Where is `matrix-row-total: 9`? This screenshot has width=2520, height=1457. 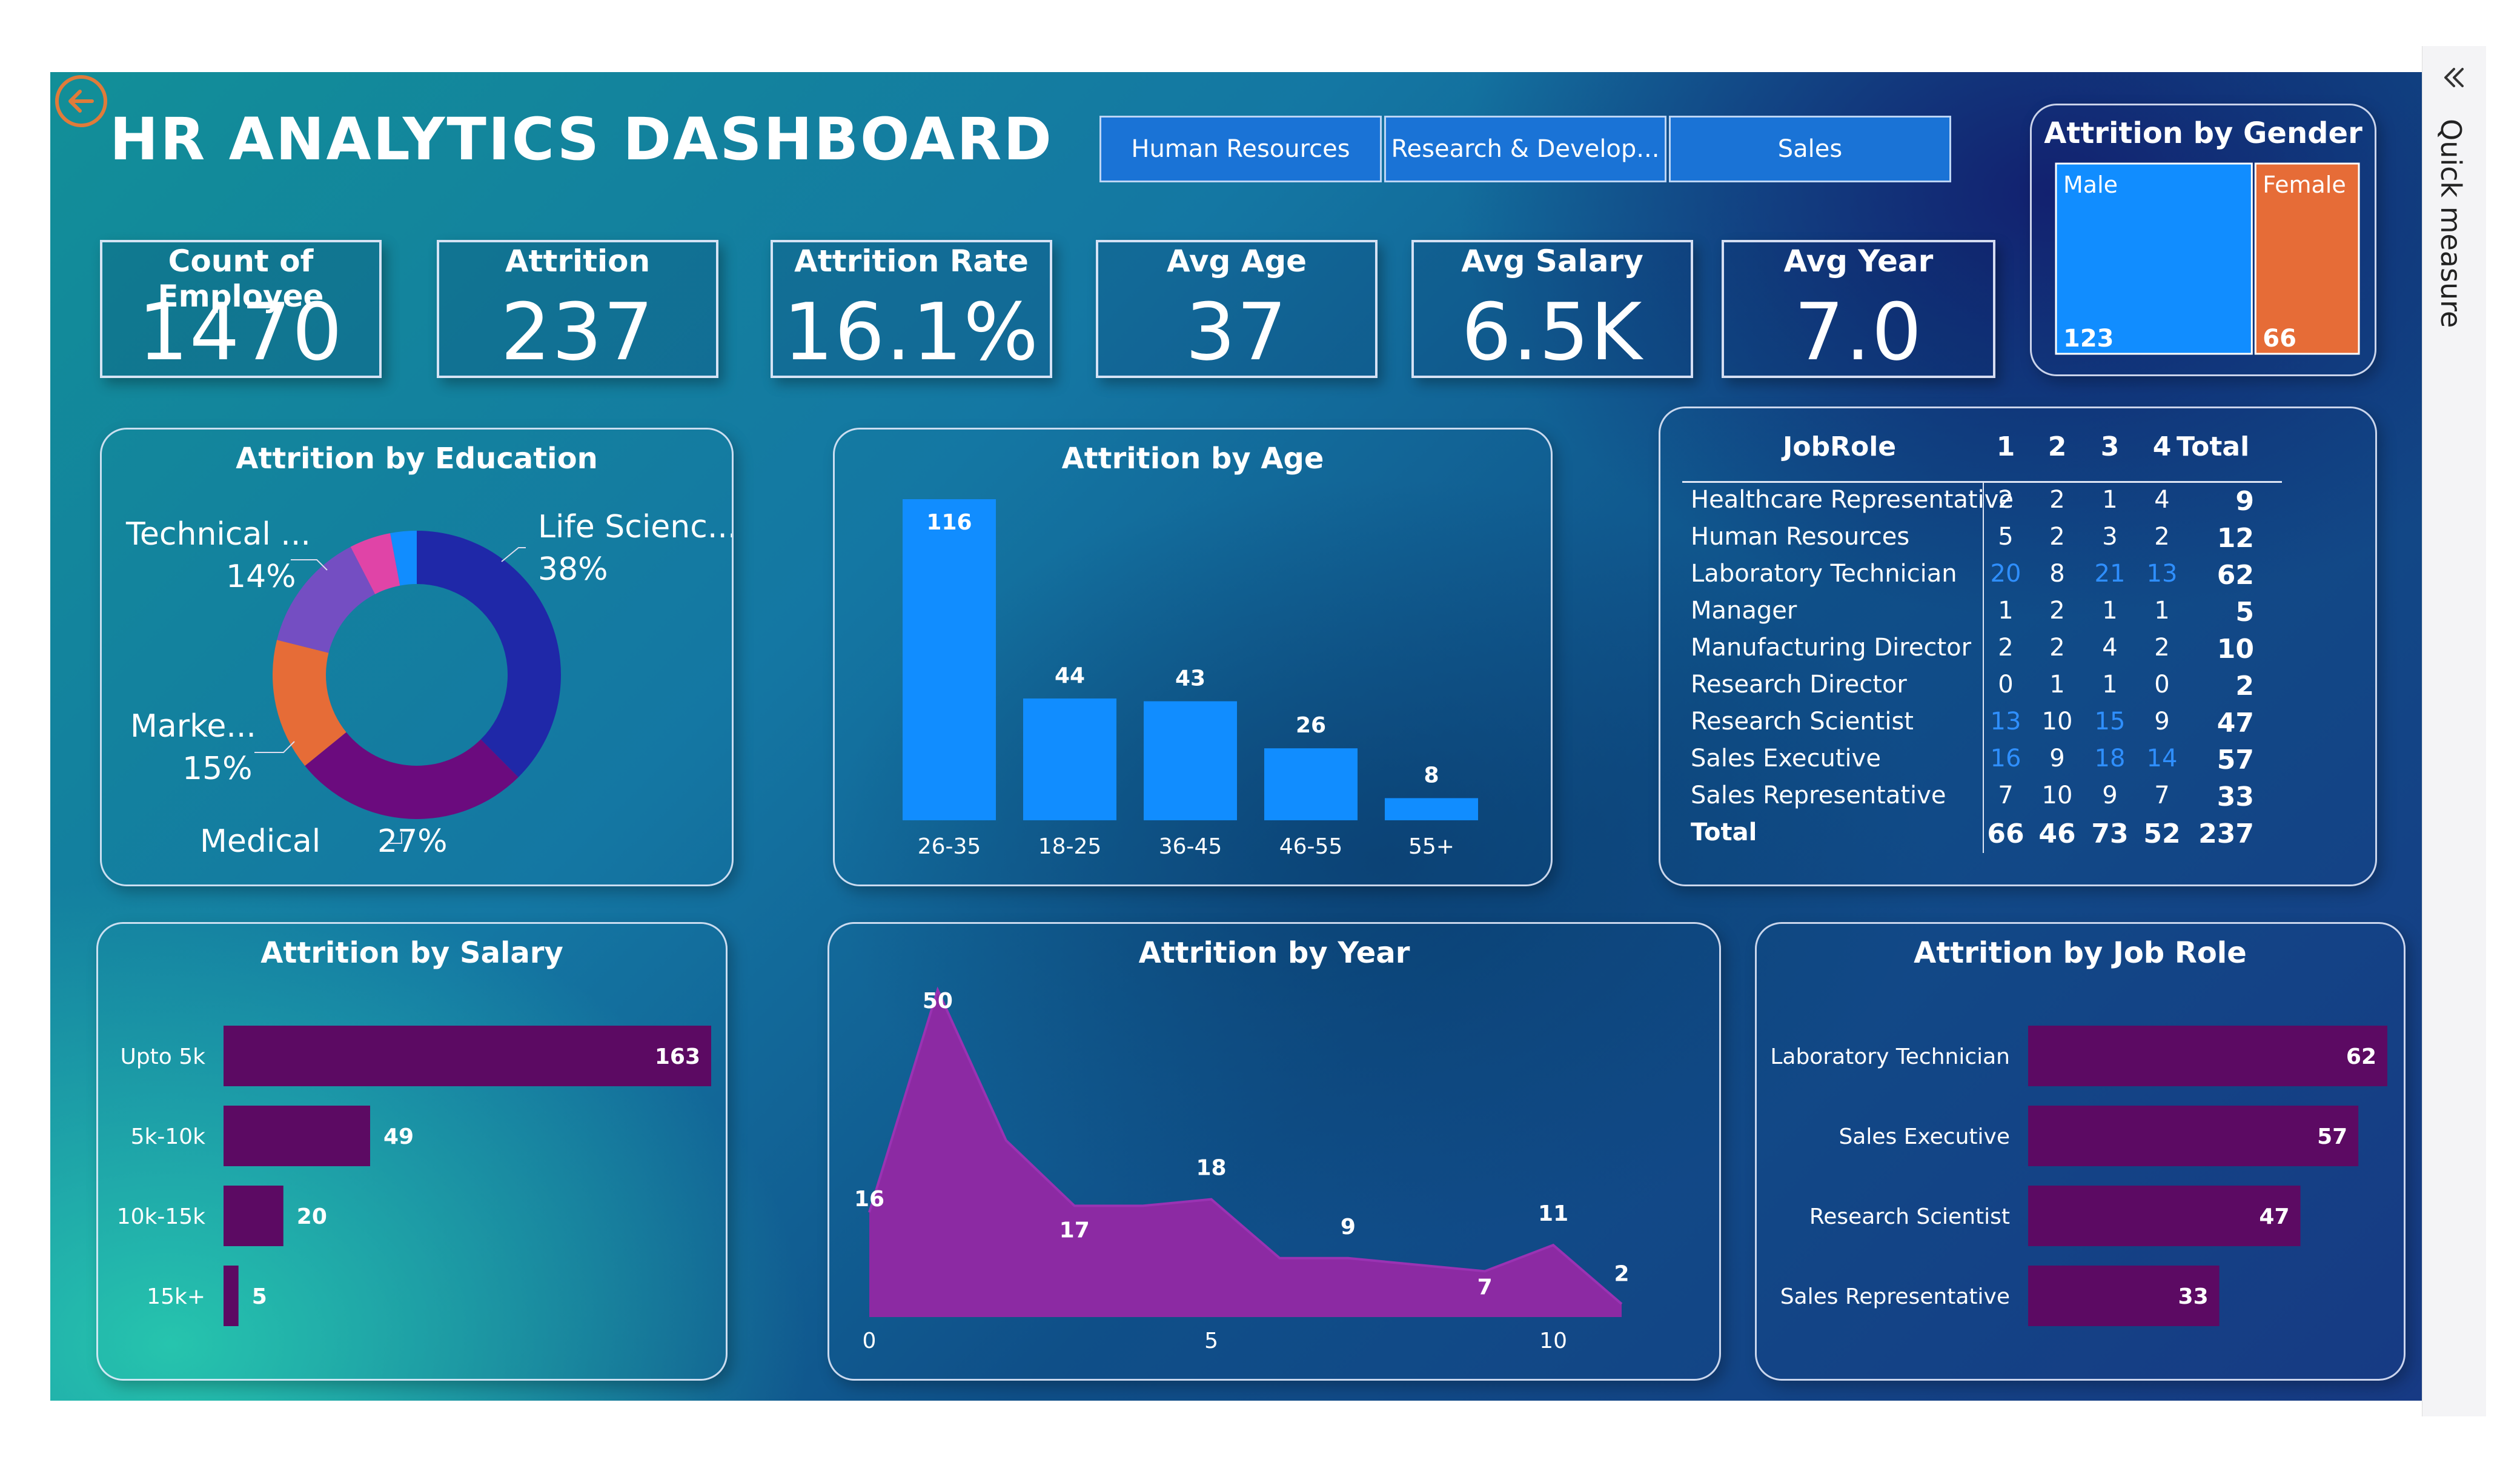
matrix-row-total: 9 is located at coordinates (2244, 501).